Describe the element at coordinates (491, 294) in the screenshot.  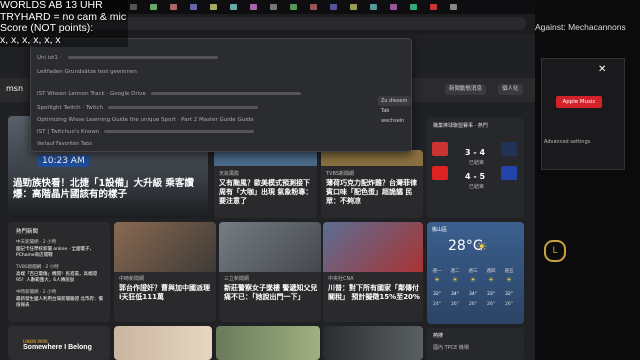
I see `forecast-high: 33°` at that location.